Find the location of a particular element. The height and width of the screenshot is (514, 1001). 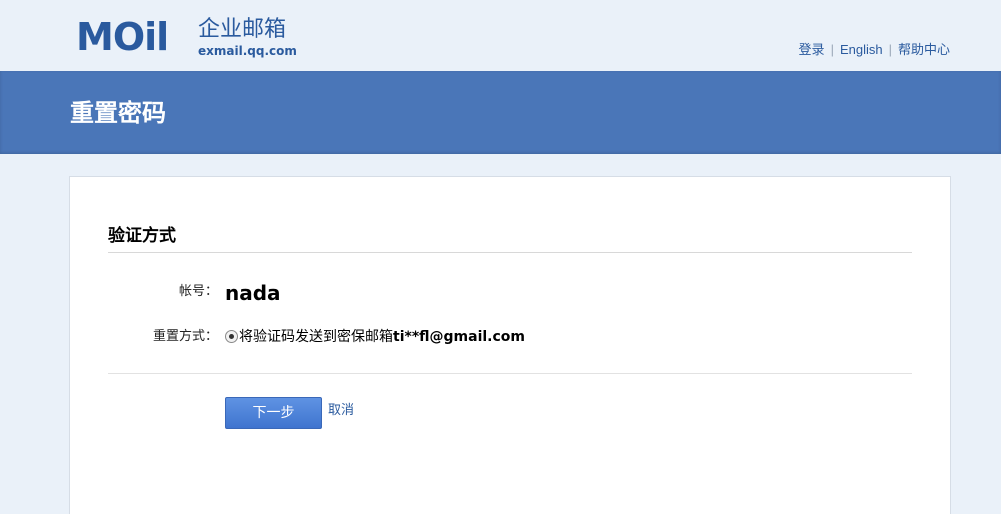

logo-domain-text: exmail.qq.com is located at coordinates (247, 51).